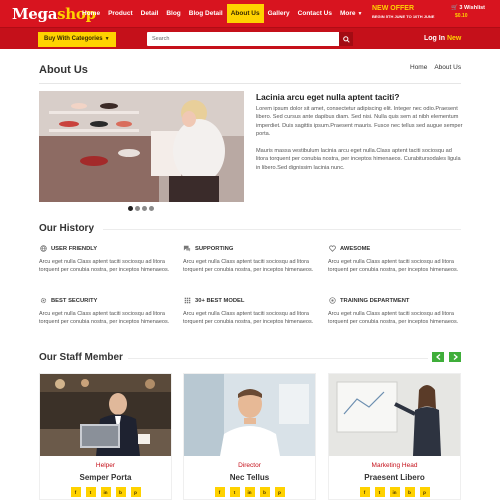 The image size is (500, 500). Describe the element at coordinates (43, 249) in the screenshot. I see `globe-icon` at that location.